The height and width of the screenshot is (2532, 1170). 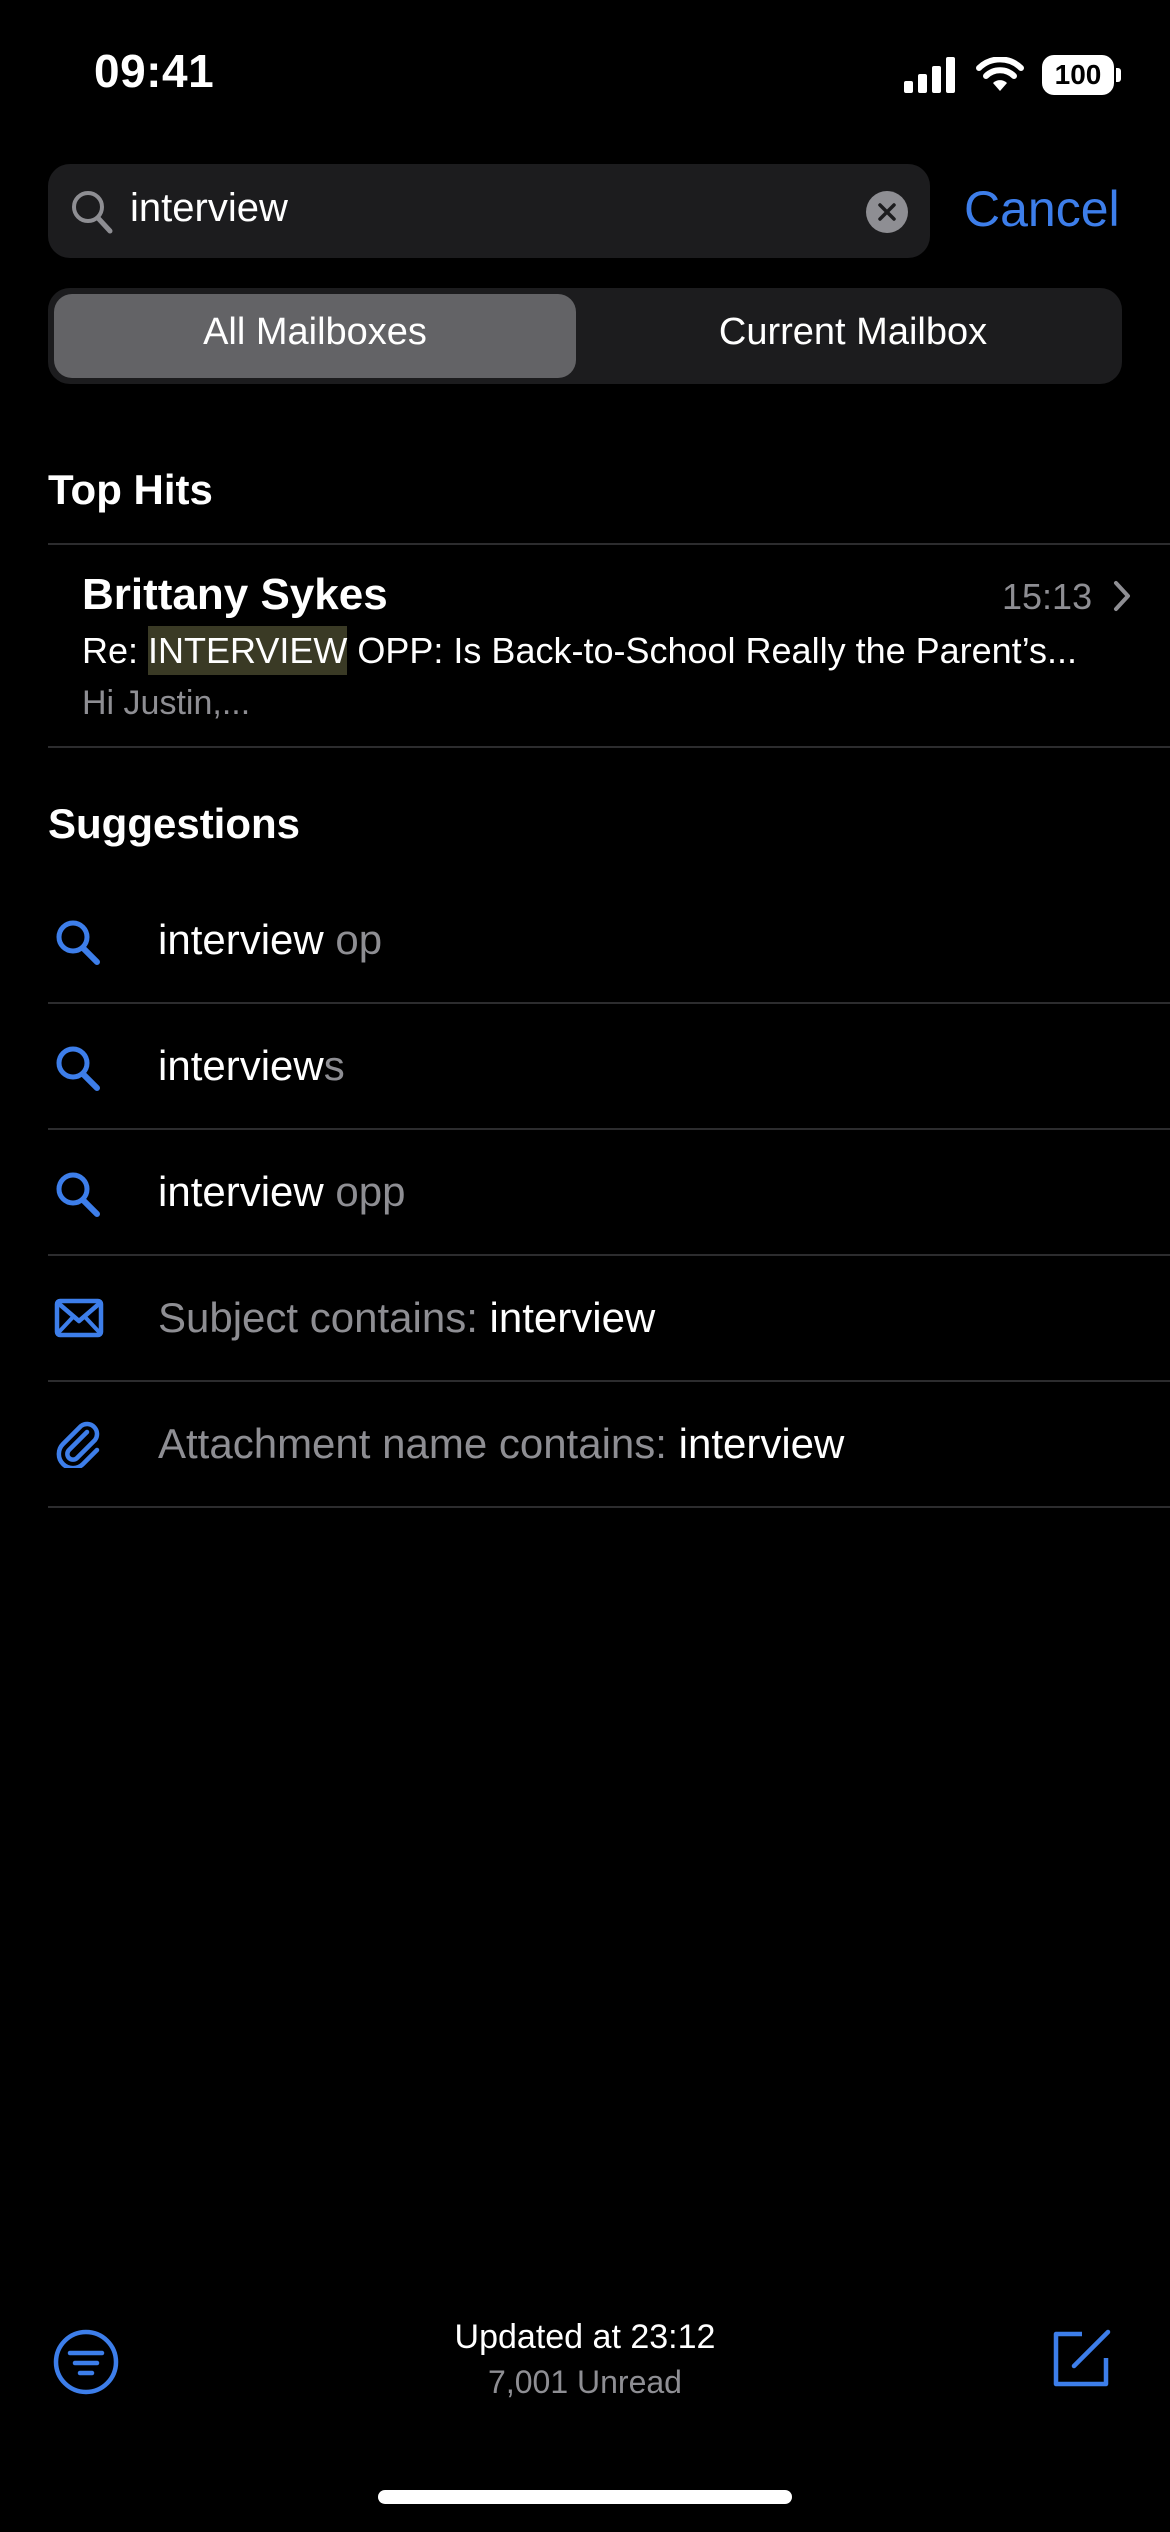 I want to click on message-time: 15:13, so click(x=1047, y=596).